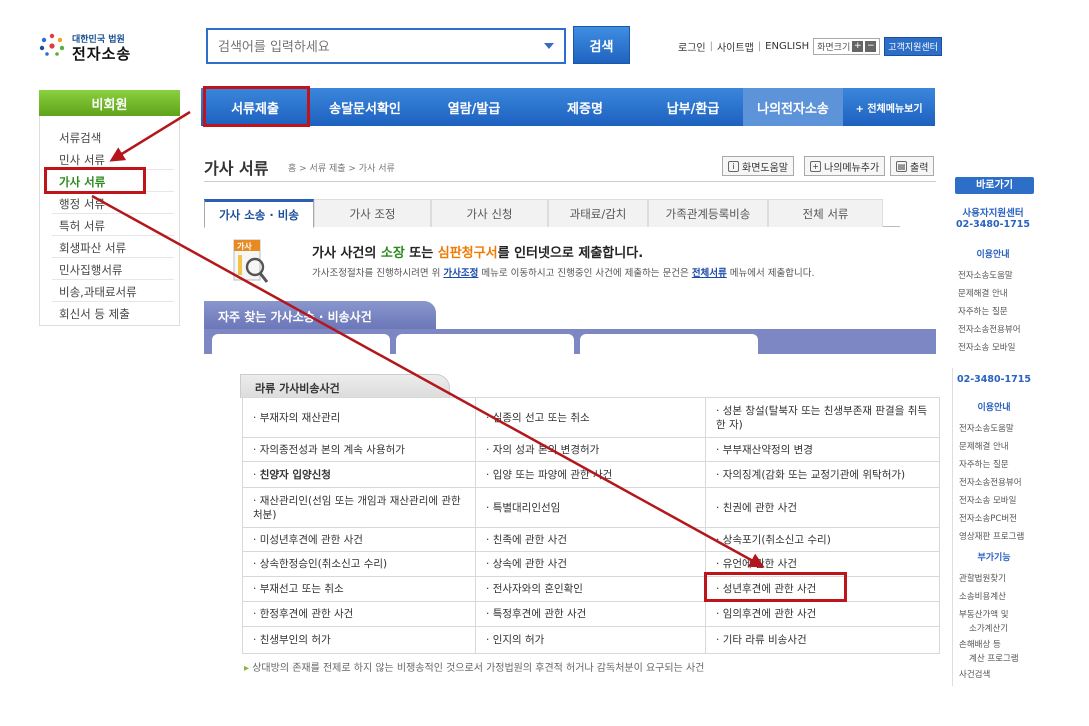 This screenshot has width=1089, height=726. What do you see at coordinates (345, 386) in the screenshot?
I see `inset-tab: 라류 가사비송사건` at bounding box center [345, 386].